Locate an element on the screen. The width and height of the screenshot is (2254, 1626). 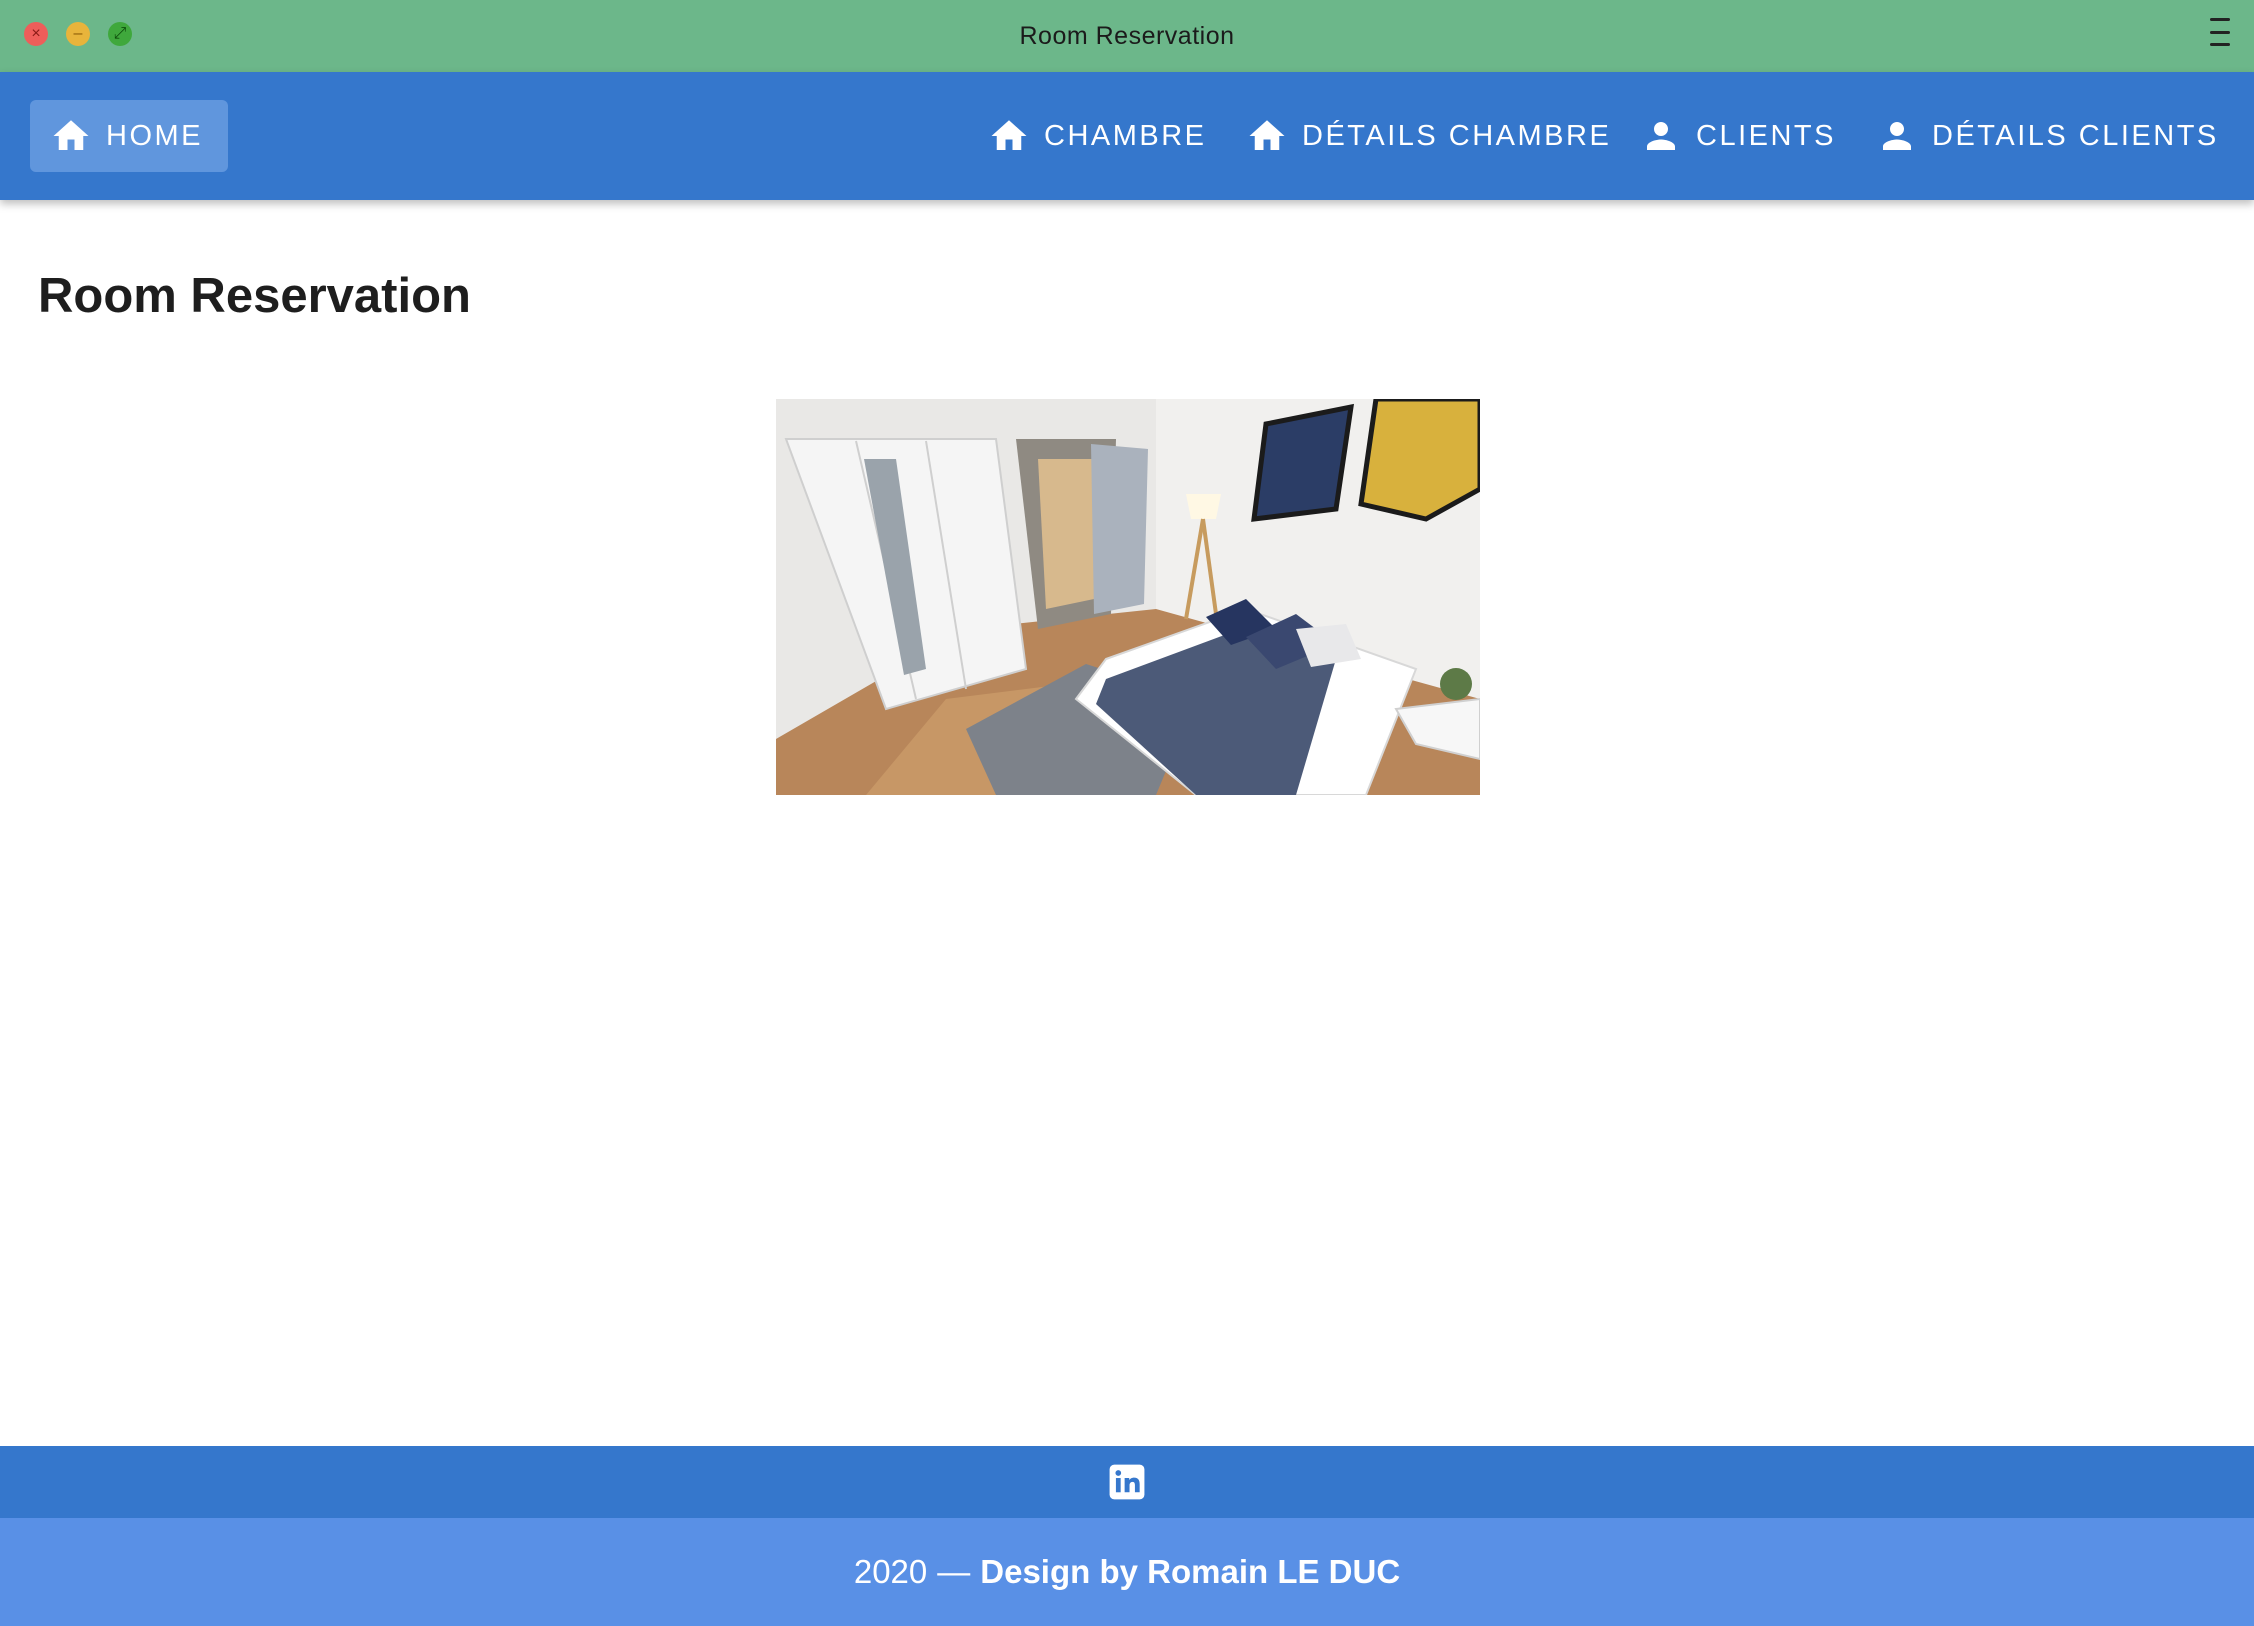
nav-details-chambre-button: Détails Chambre is located at coordinates (1428, 136).